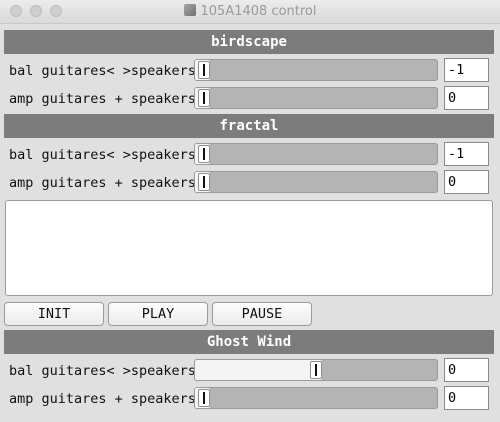 The height and width of the screenshot is (422, 500). I want to click on section-header-ghost-wind: Ghost Wind, so click(249, 342).